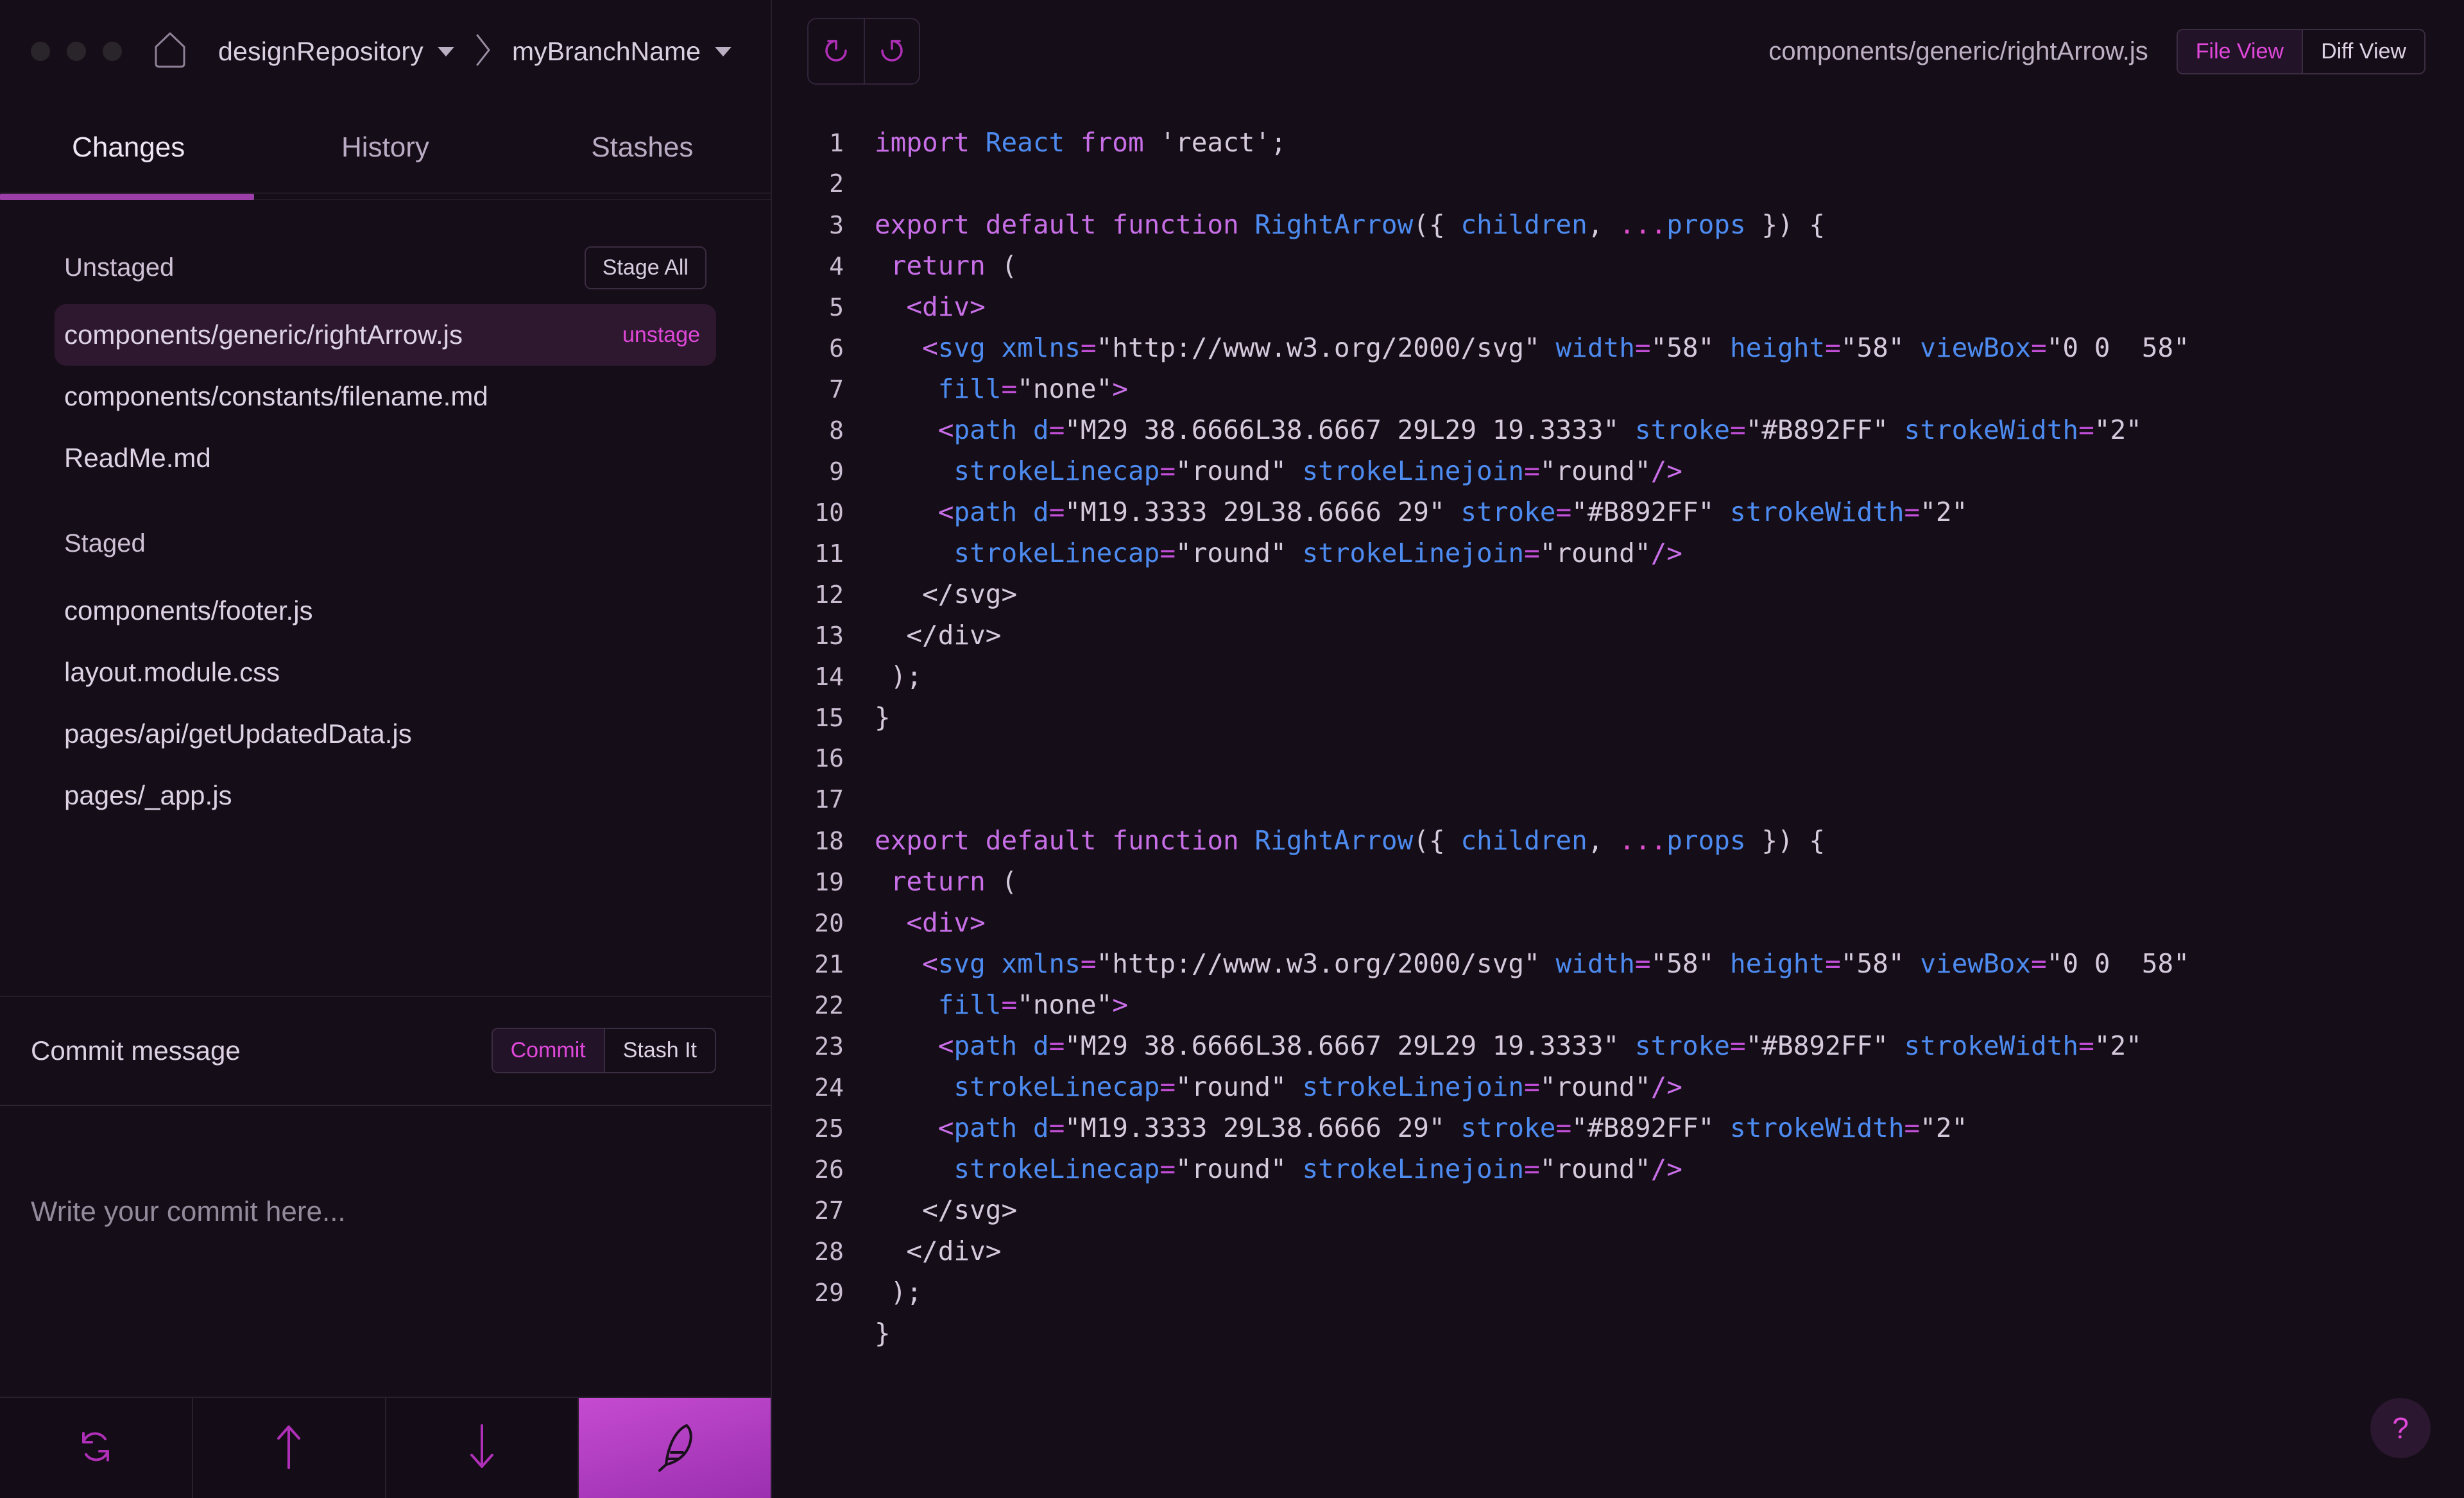 Image resolution: width=2464 pixels, height=1498 pixels. I want to click on line-number: 26, so click(829, 1169).